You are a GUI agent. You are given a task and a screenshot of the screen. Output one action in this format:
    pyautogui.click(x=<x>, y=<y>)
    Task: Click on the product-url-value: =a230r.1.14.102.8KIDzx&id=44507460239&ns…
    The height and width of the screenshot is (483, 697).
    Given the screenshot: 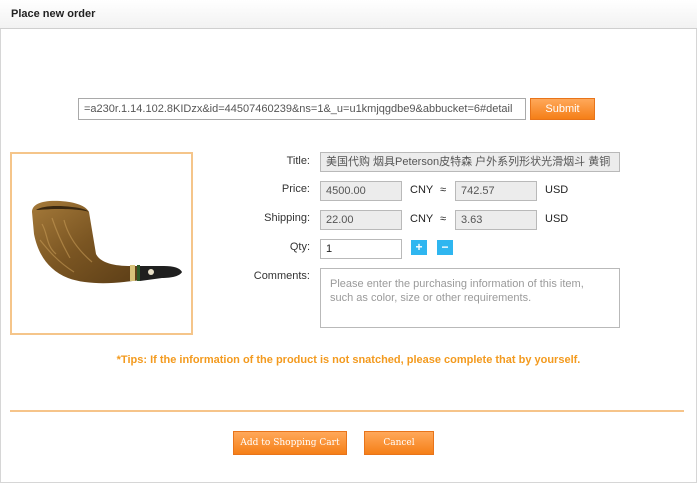 What is the action you would take?
    pyautogui.click(x=298, y=109)
    